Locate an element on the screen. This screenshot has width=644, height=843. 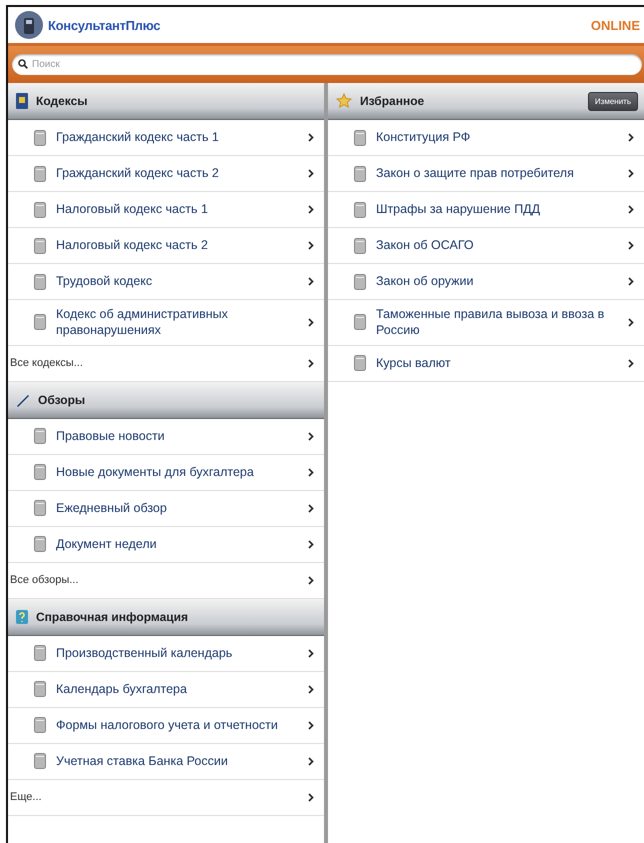
list-item: Конституция РФ is located at coordinates (486, 138).